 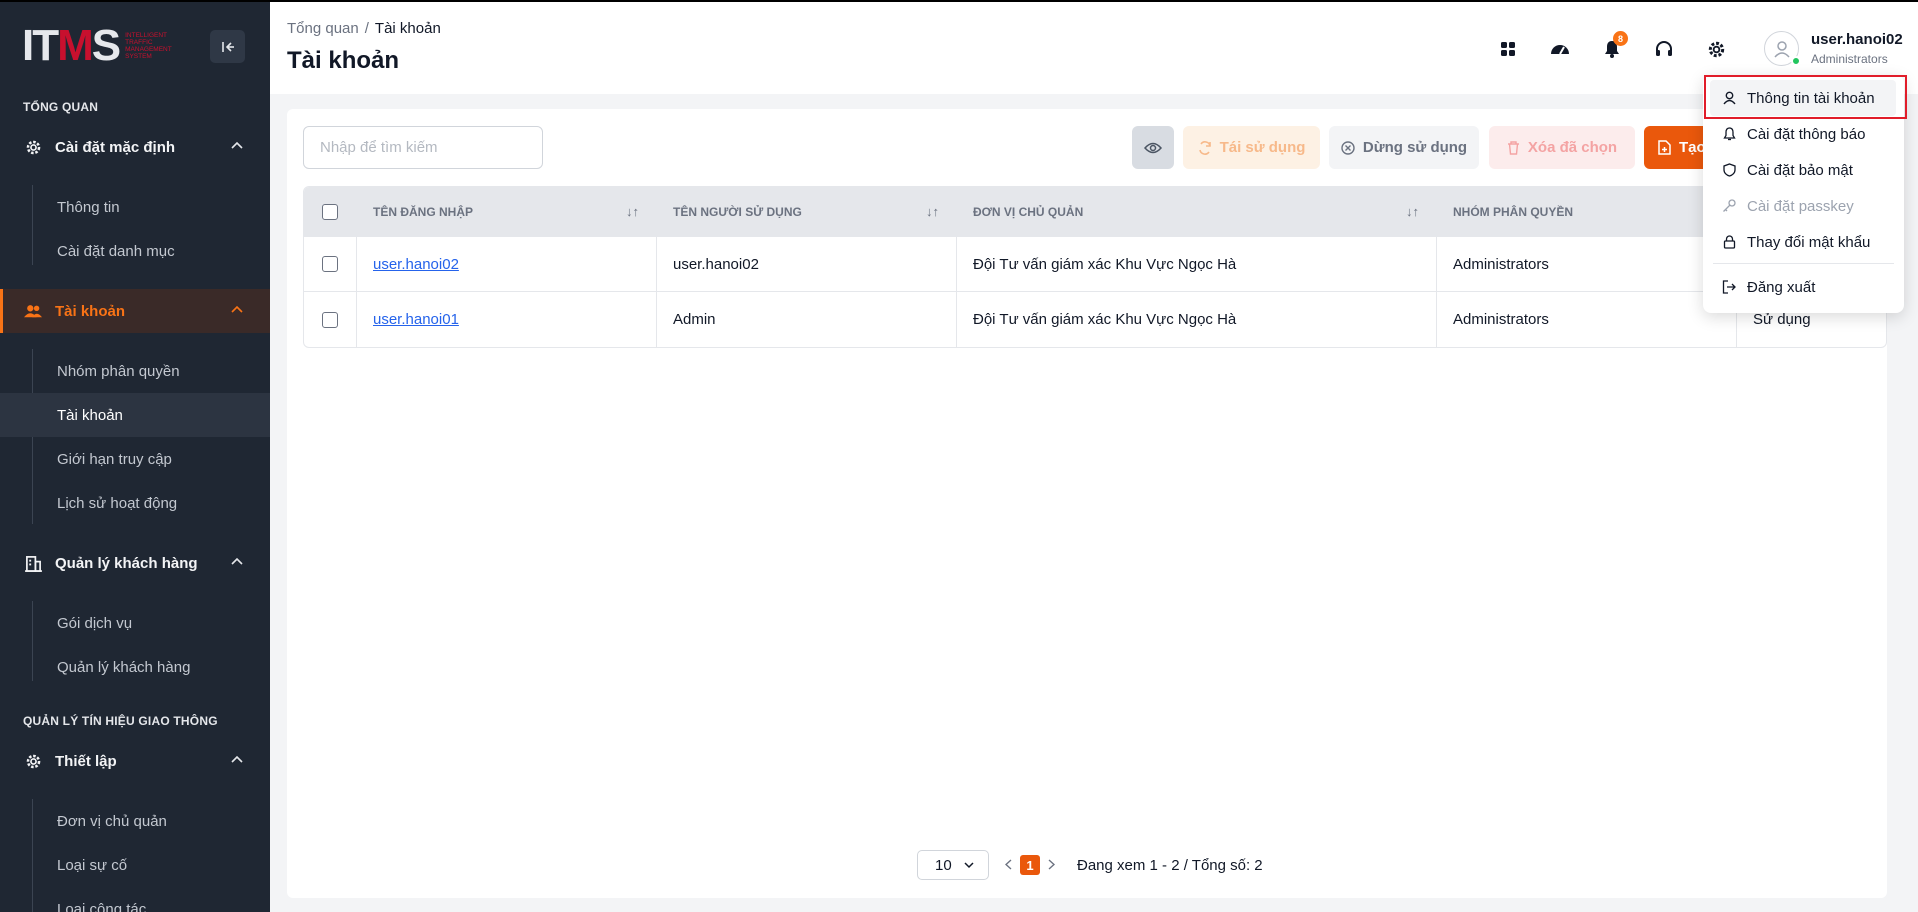 I want to click on speedometer-icon, so click(x=1560, y=50).